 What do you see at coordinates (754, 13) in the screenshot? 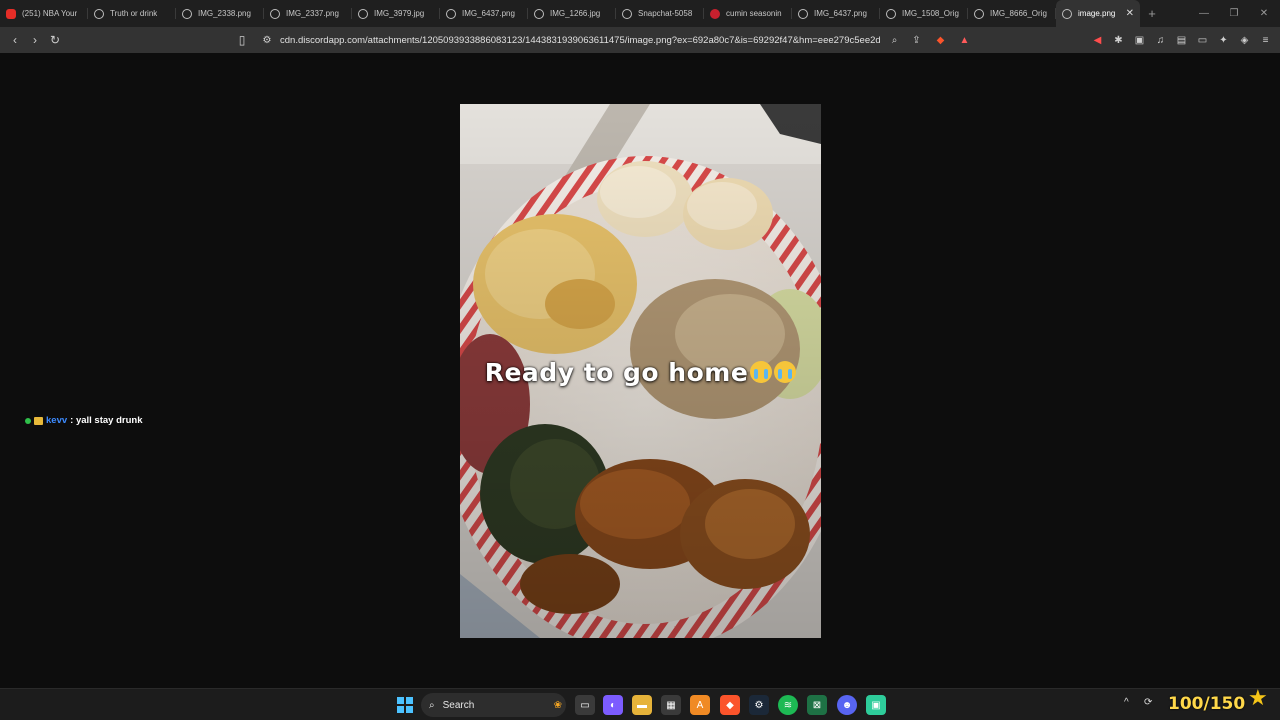
I see `tab-title: cumin seasonin` at bounding box center [754, 13].